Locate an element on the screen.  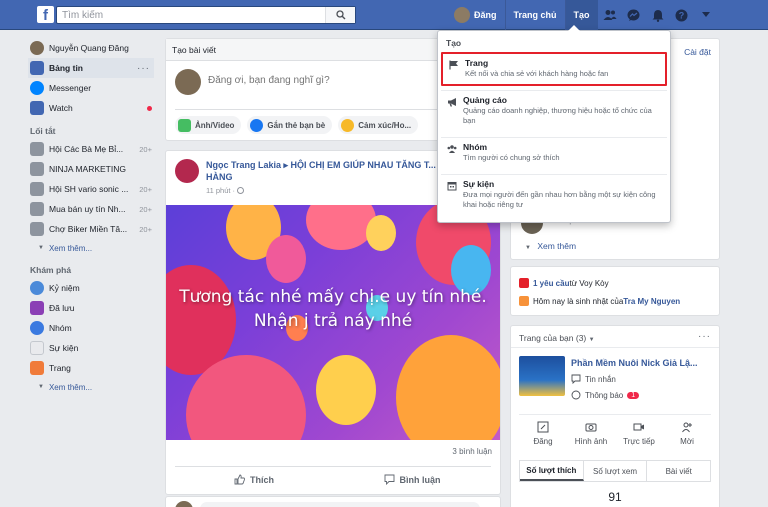
sidebar-item-shortcut: Mua bán uy tín Nh... 20+ is located at coordinates (94, 209).